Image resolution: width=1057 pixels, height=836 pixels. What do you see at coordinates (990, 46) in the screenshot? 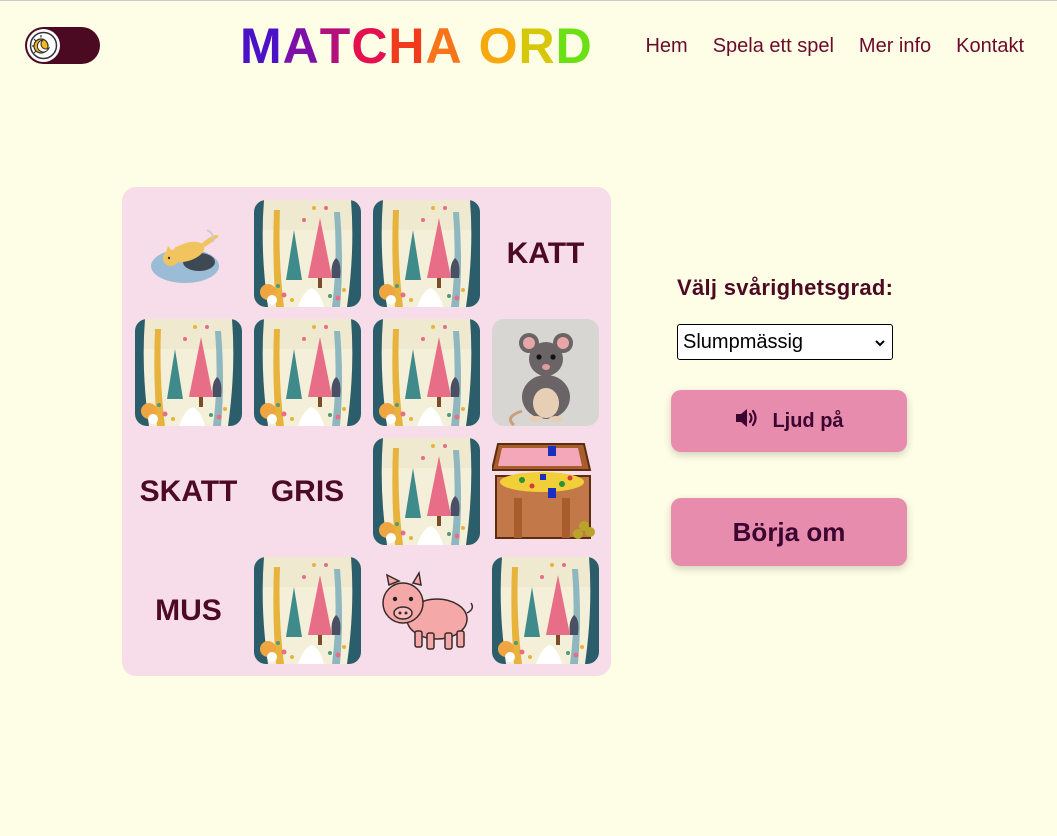
I see `nav-contact: Kontakt` at bounding box center [990, 46].